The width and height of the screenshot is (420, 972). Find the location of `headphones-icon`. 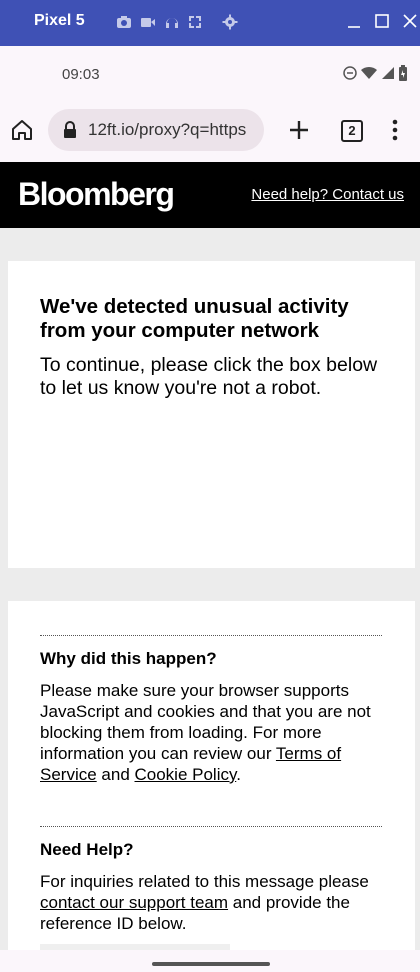

headphones-icon is located at coordinates (172, 22).